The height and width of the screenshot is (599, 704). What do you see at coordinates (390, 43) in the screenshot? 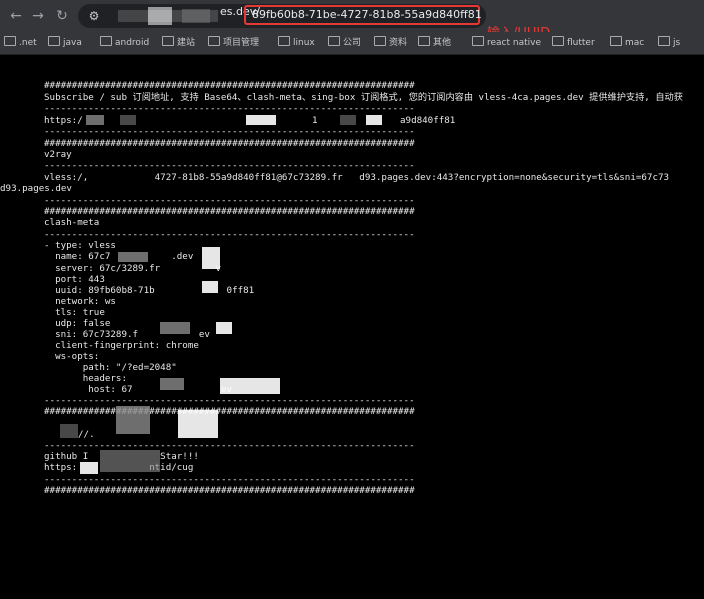
I see `bookmark-folder: 资料` at bounding box center [390, 43].